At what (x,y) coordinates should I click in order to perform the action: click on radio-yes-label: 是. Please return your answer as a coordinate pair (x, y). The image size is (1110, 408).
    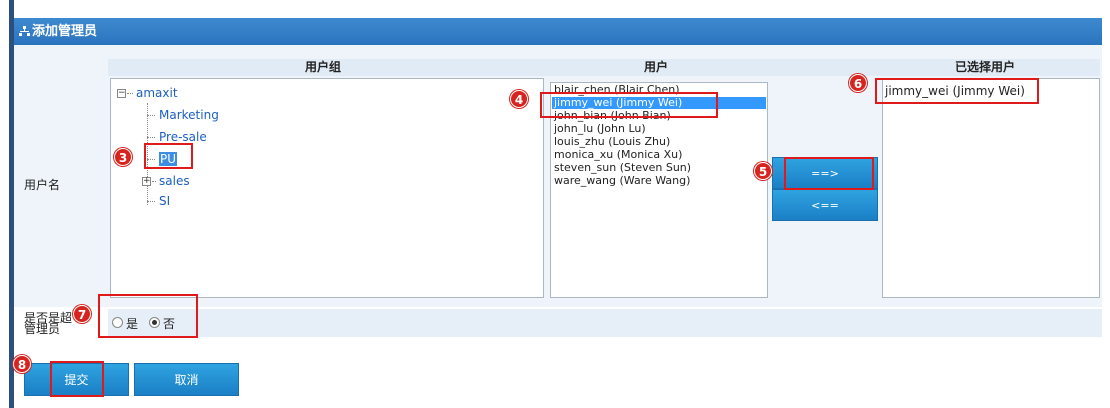
    Looking at the image, I should click on (132, 324).